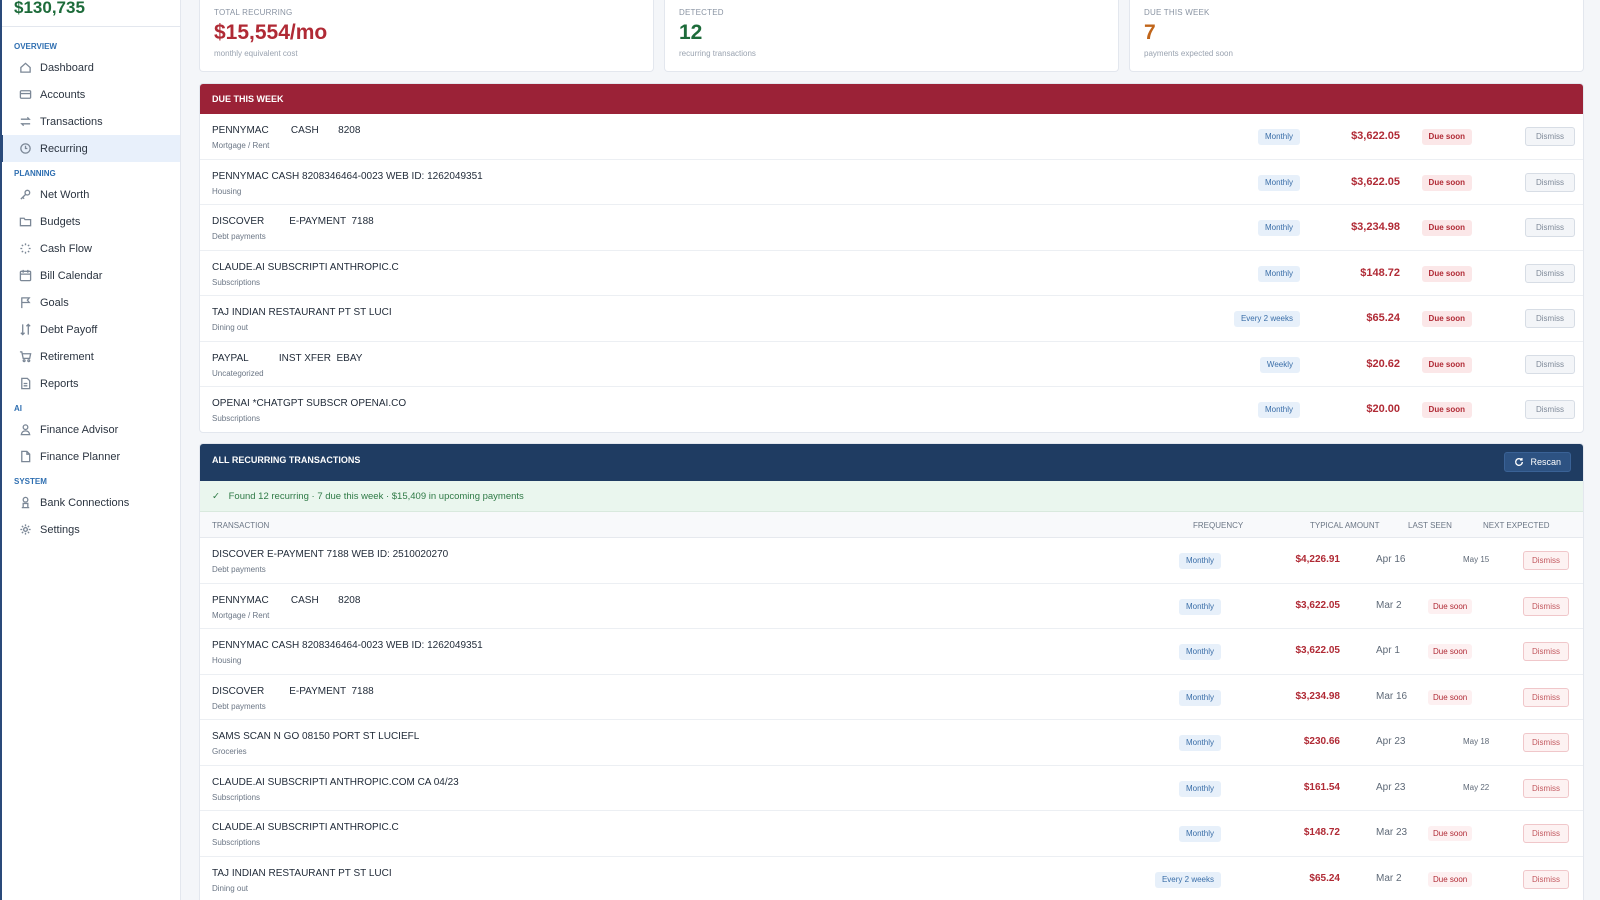 Image resolution: width=1600 pixels, height=900 pixels. What do you see at coordinates (91, 302) in the screenshot?
I see `sidebar-item-goals: Goals` at bounding box center [91, 302].